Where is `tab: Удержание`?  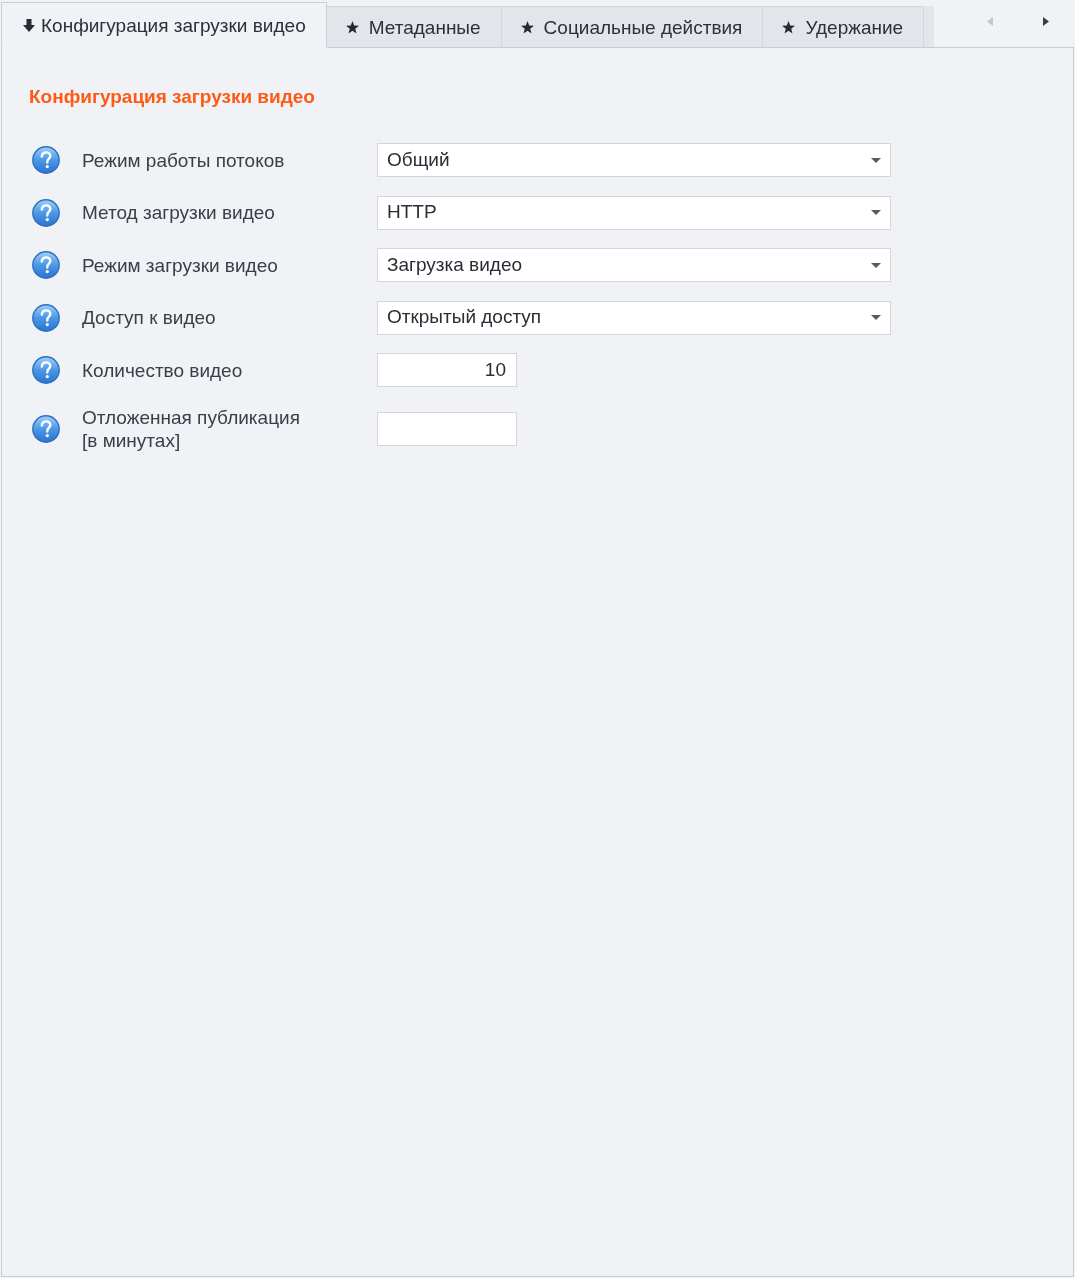
tab: Удержание is located at coordinates (844, 27).